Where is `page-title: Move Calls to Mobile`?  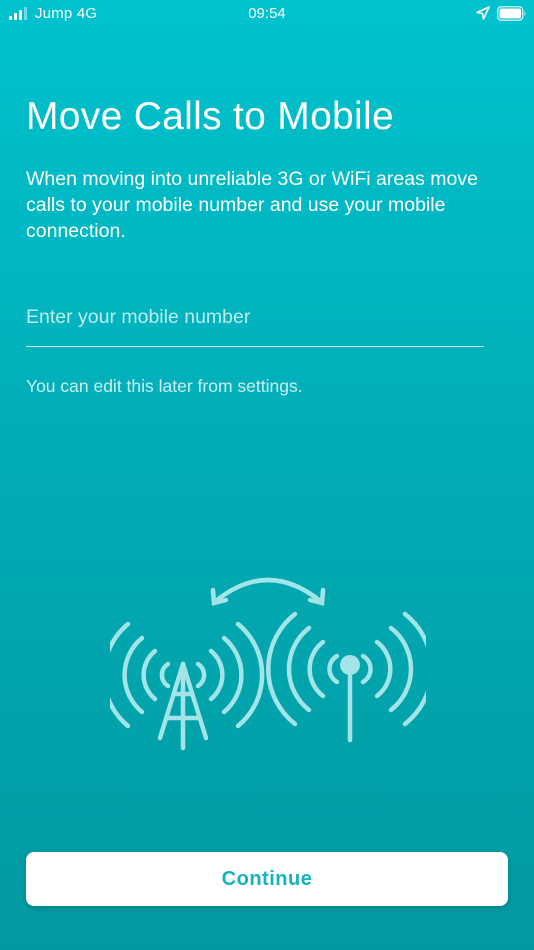 page-title: Move Calls to Mobile is located at coordinates (210, 116).